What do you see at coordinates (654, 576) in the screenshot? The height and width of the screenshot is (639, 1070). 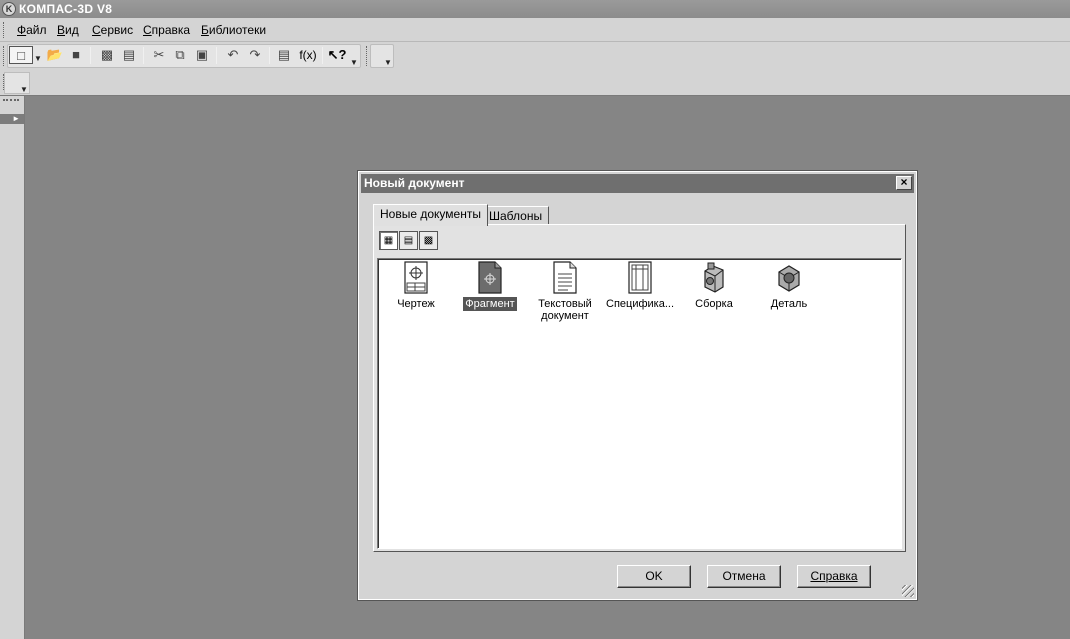 I see `ok-button: OK` at bounding box center [654, 576].